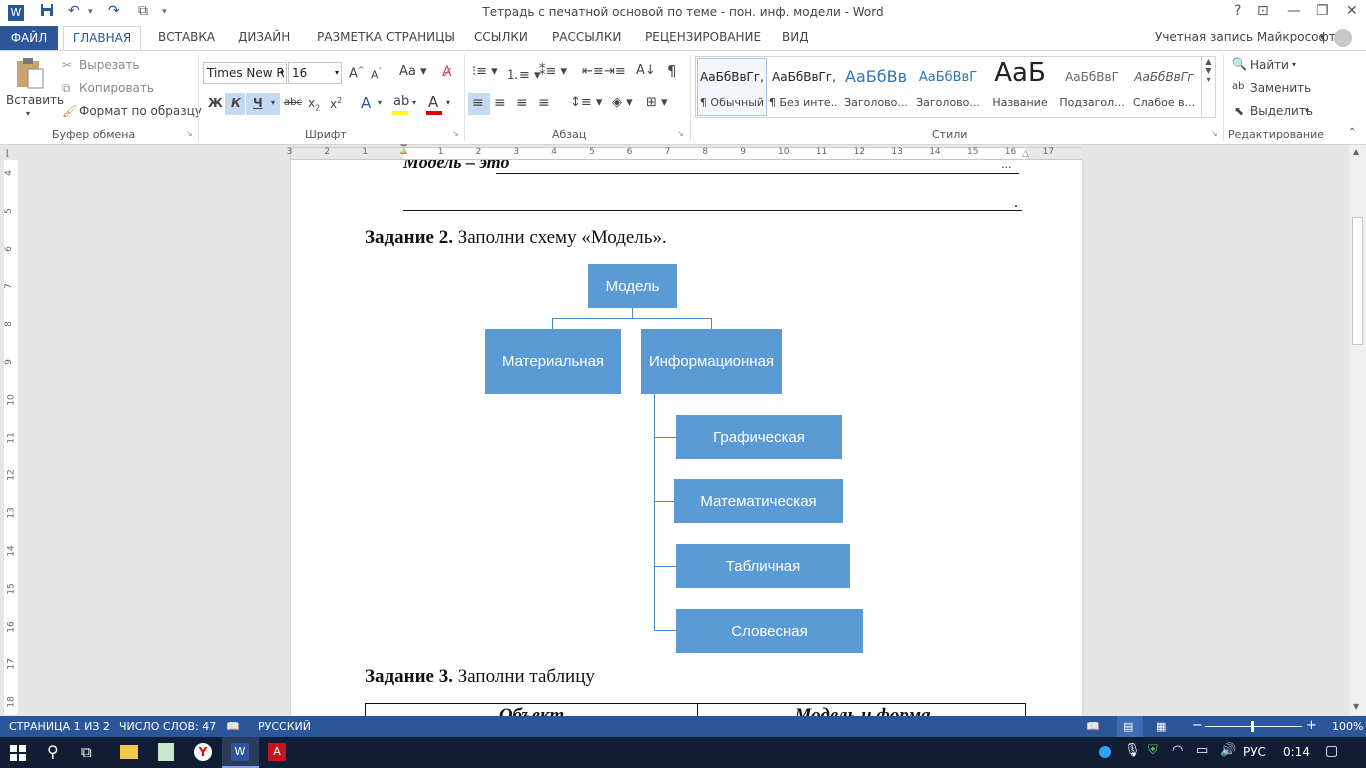 Image resolution: width=1366 pixels, height=768 pixels. I want to click on cut-icon: ✂, so click(67, 65).